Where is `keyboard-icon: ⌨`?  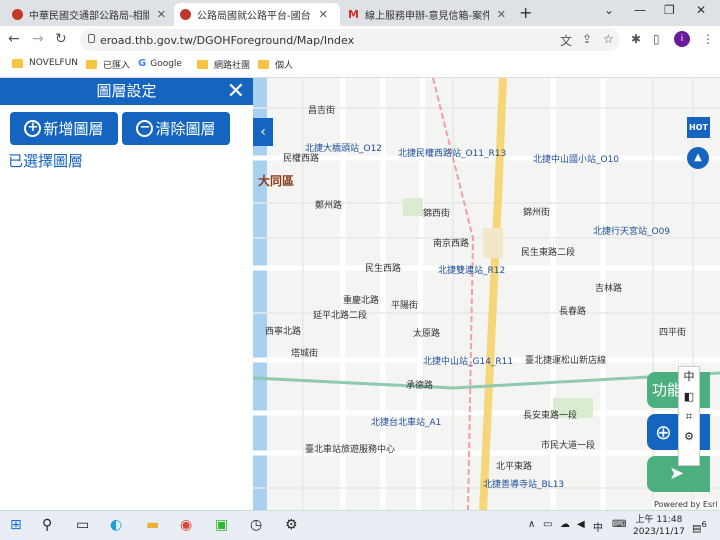
keyboard-icon: ⌨ is located at coordinates (619, 524).